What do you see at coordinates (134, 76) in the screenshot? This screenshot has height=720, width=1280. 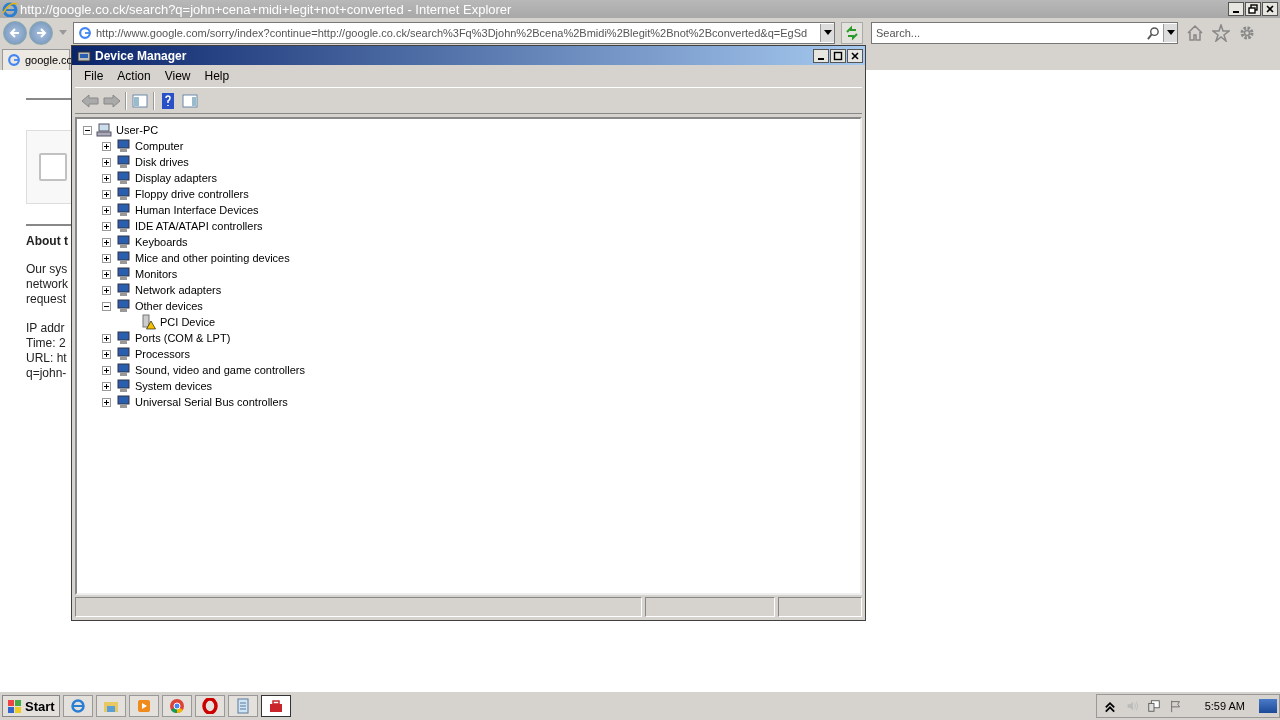 I see `menu-item: Action` at bounding box center [134, 76].